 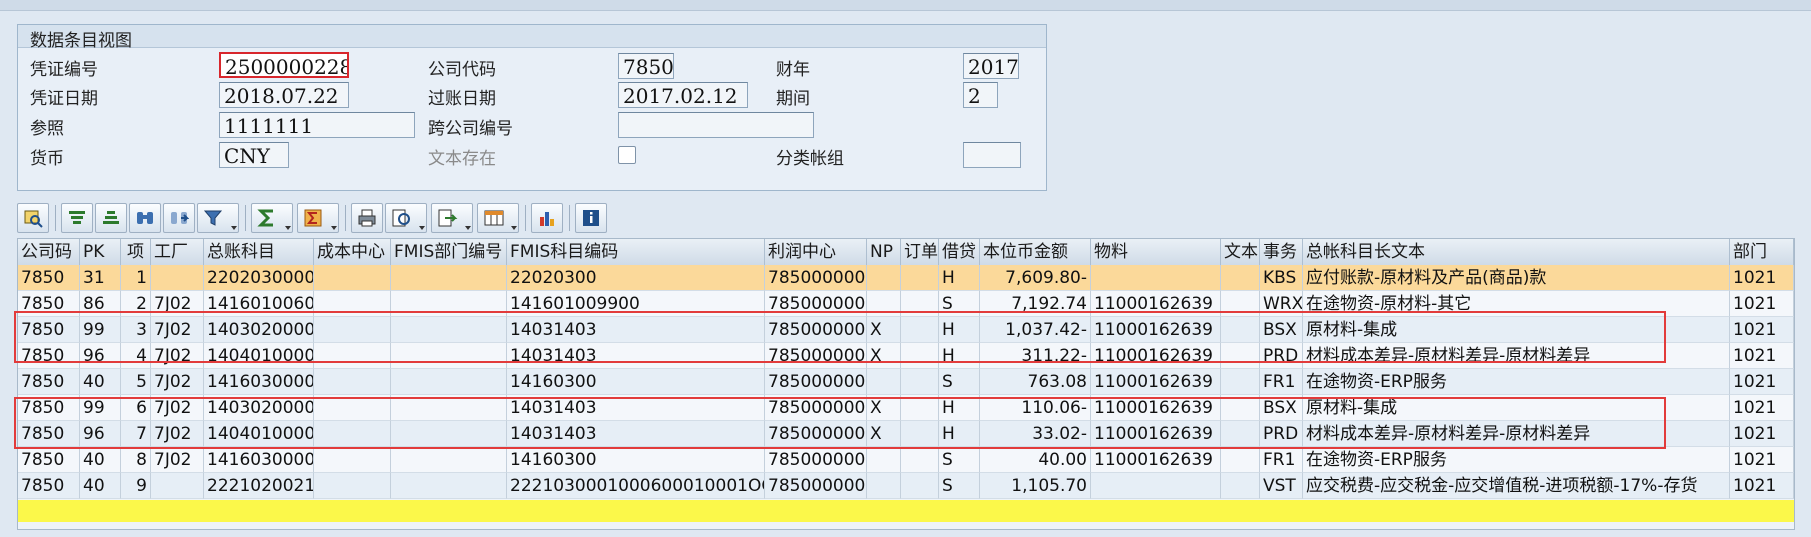 I want to click on column-header-debit-credit: 借贷, so click(x=959, y=252).